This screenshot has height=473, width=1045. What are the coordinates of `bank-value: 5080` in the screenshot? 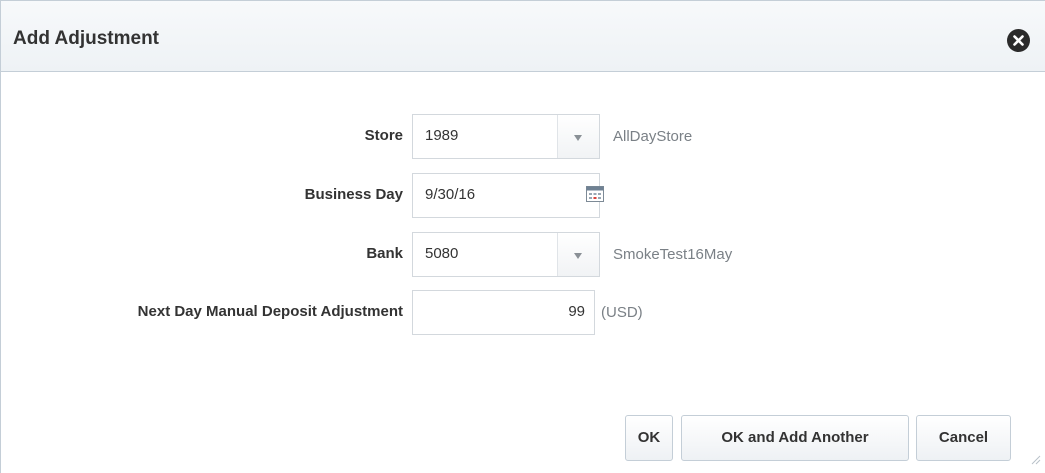 It's located at (442, 253).